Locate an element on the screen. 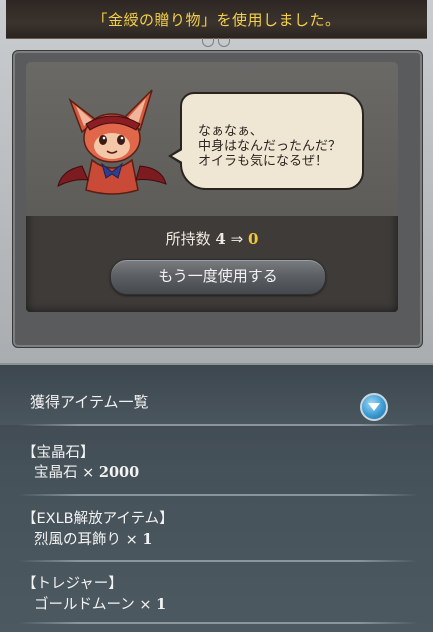  item-entry: ゴールドムーン × 1 is located at coordinates (100, 603).